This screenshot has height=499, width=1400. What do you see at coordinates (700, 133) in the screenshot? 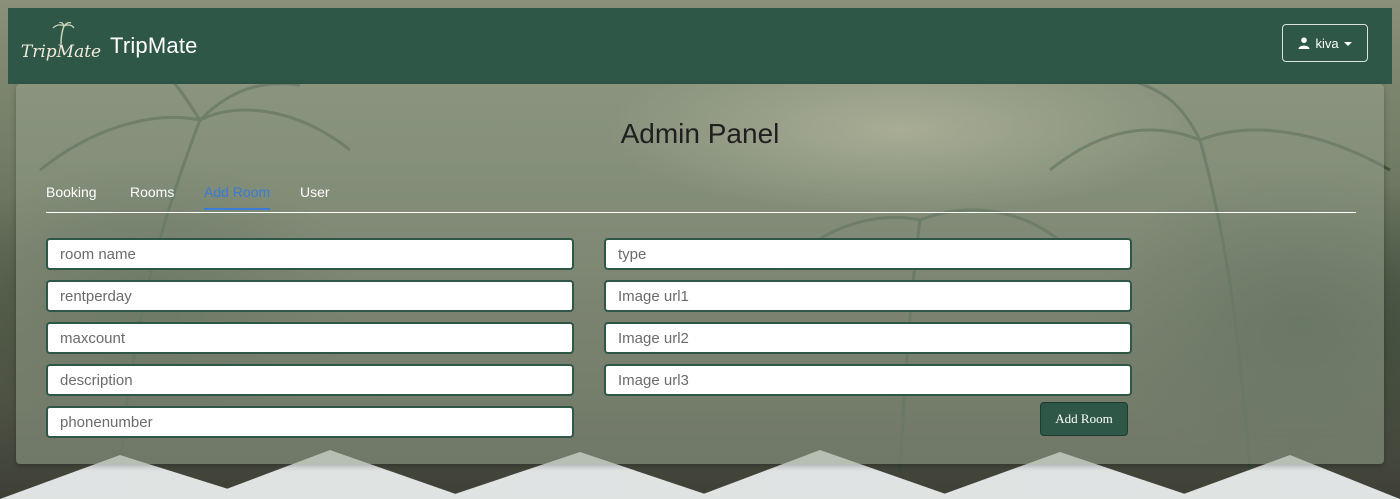
I see `page-title: Admin Panel` at bounding box center [700, 133].